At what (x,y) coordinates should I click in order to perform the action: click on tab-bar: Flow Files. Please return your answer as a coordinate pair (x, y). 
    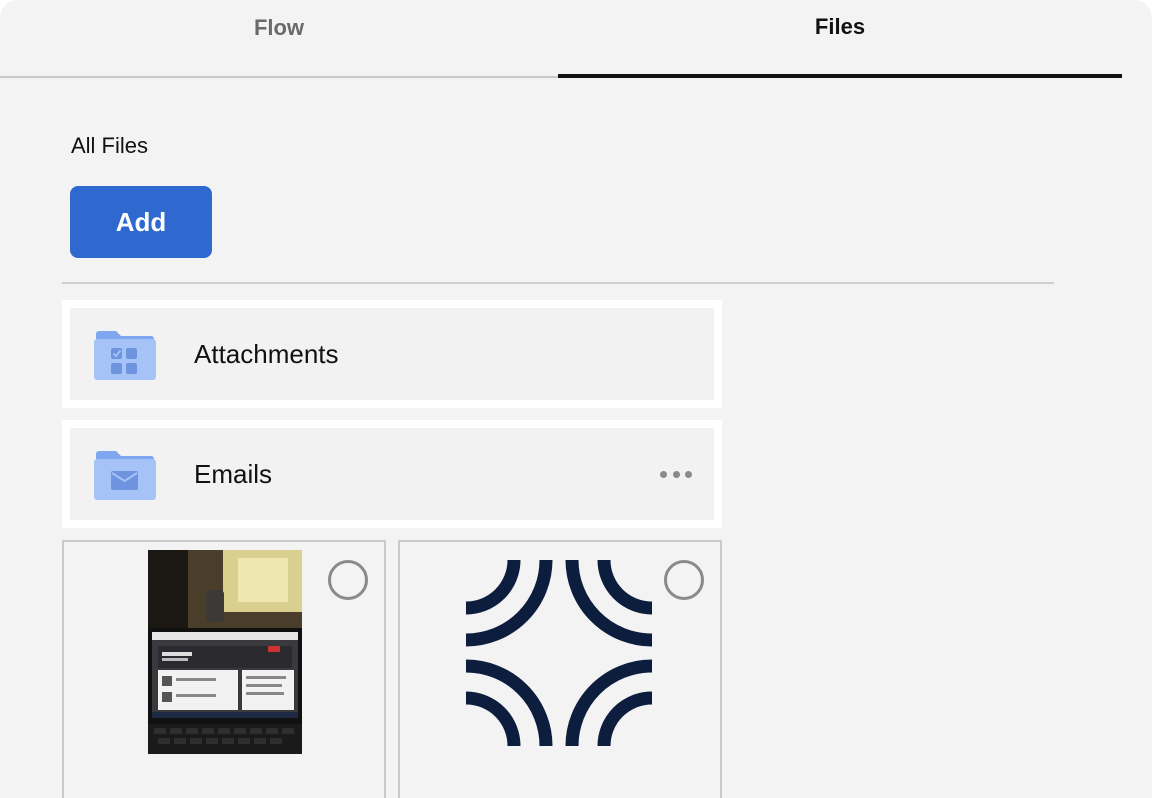
    Looking at the image, I should click on (561, 39).